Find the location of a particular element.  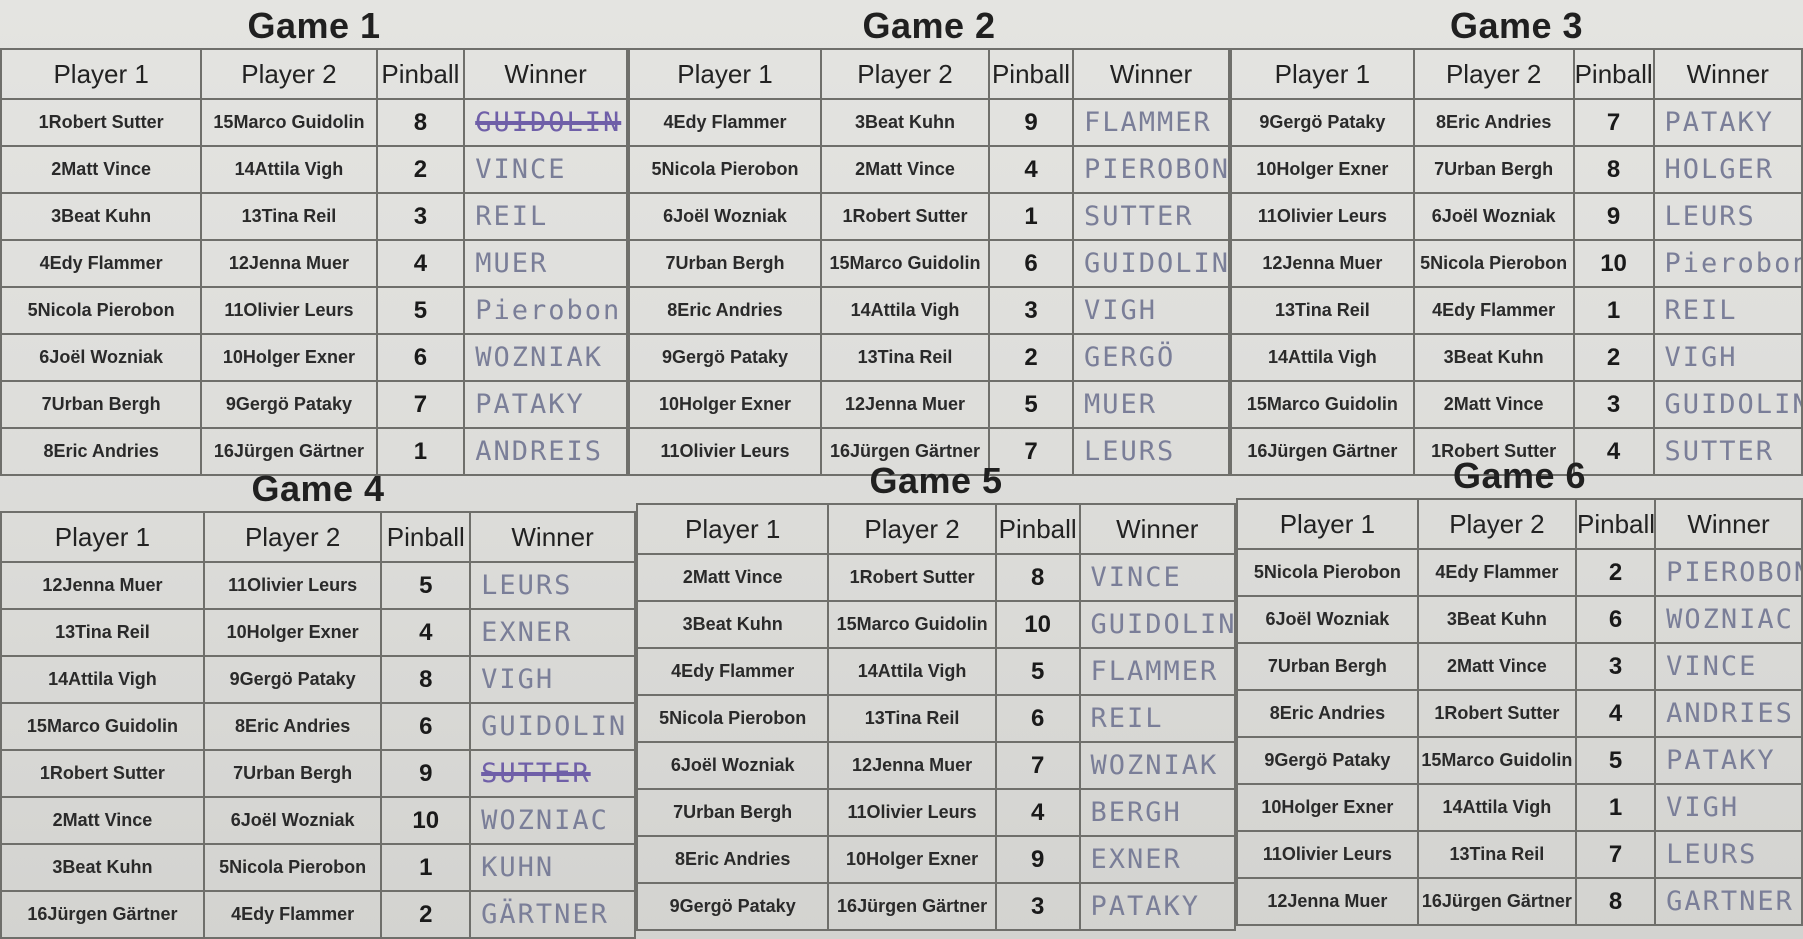

table-row: 6Joël Wozniak 12Jenna Muer 7 WOZNIAK is located at coordinates (936, 765).